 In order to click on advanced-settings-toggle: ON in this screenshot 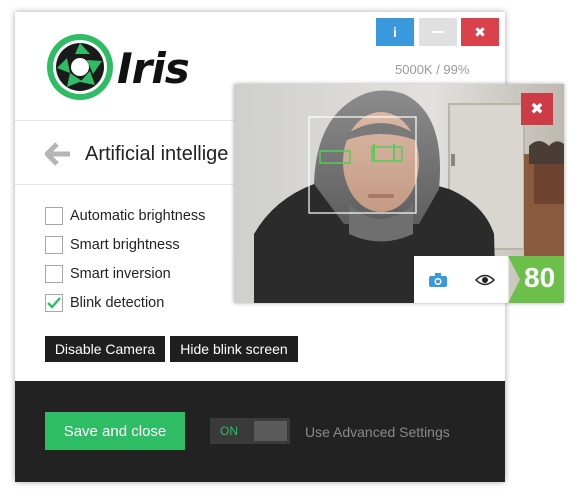, I will do `click(250, 431)`.